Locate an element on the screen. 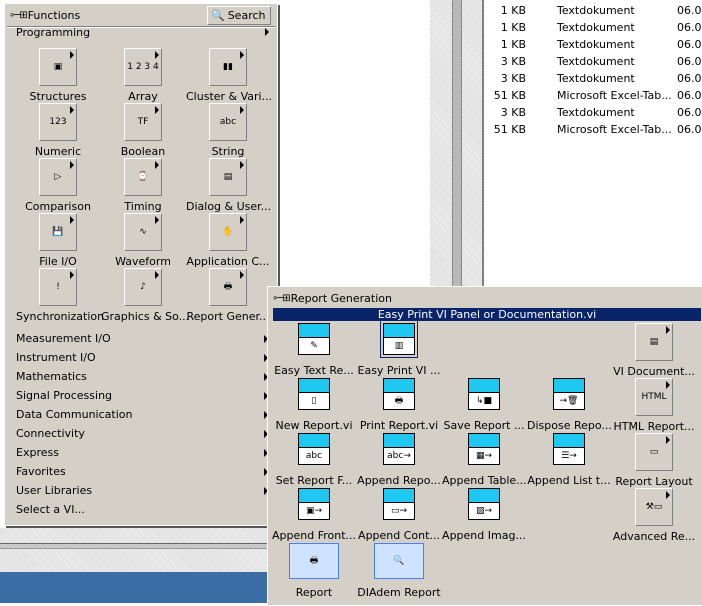 This screenshot has height=606, width=702. palette-item: 1 2 3 4 Array is located at coordinates (143, 75).